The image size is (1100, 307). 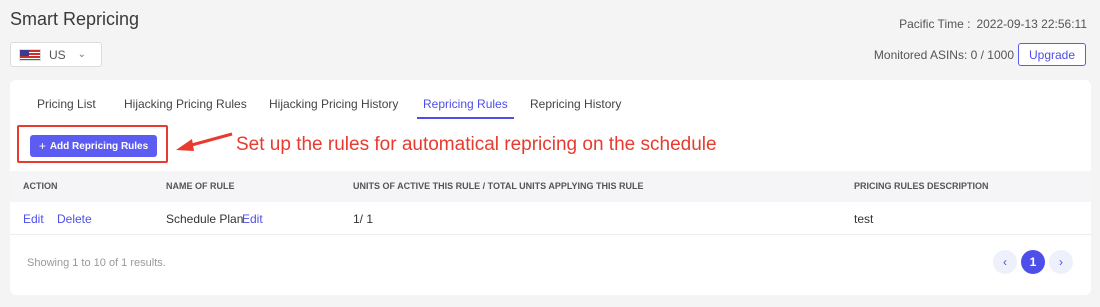 What do you see at coordinates (75, 19) in the screenshot?
I see `page-title: Smart Repricing` at bounding box center [75, 19].